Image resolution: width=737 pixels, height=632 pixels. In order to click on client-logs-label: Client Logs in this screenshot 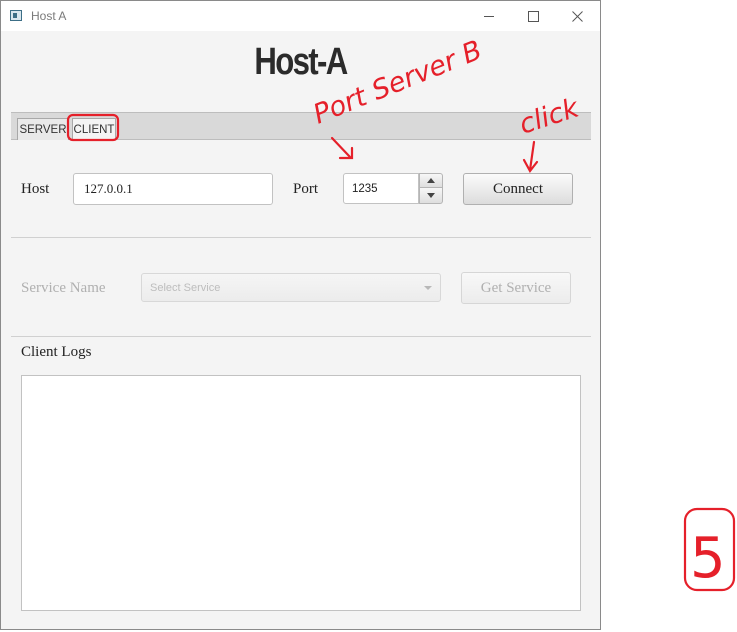, I will do `click(56, 352)`.